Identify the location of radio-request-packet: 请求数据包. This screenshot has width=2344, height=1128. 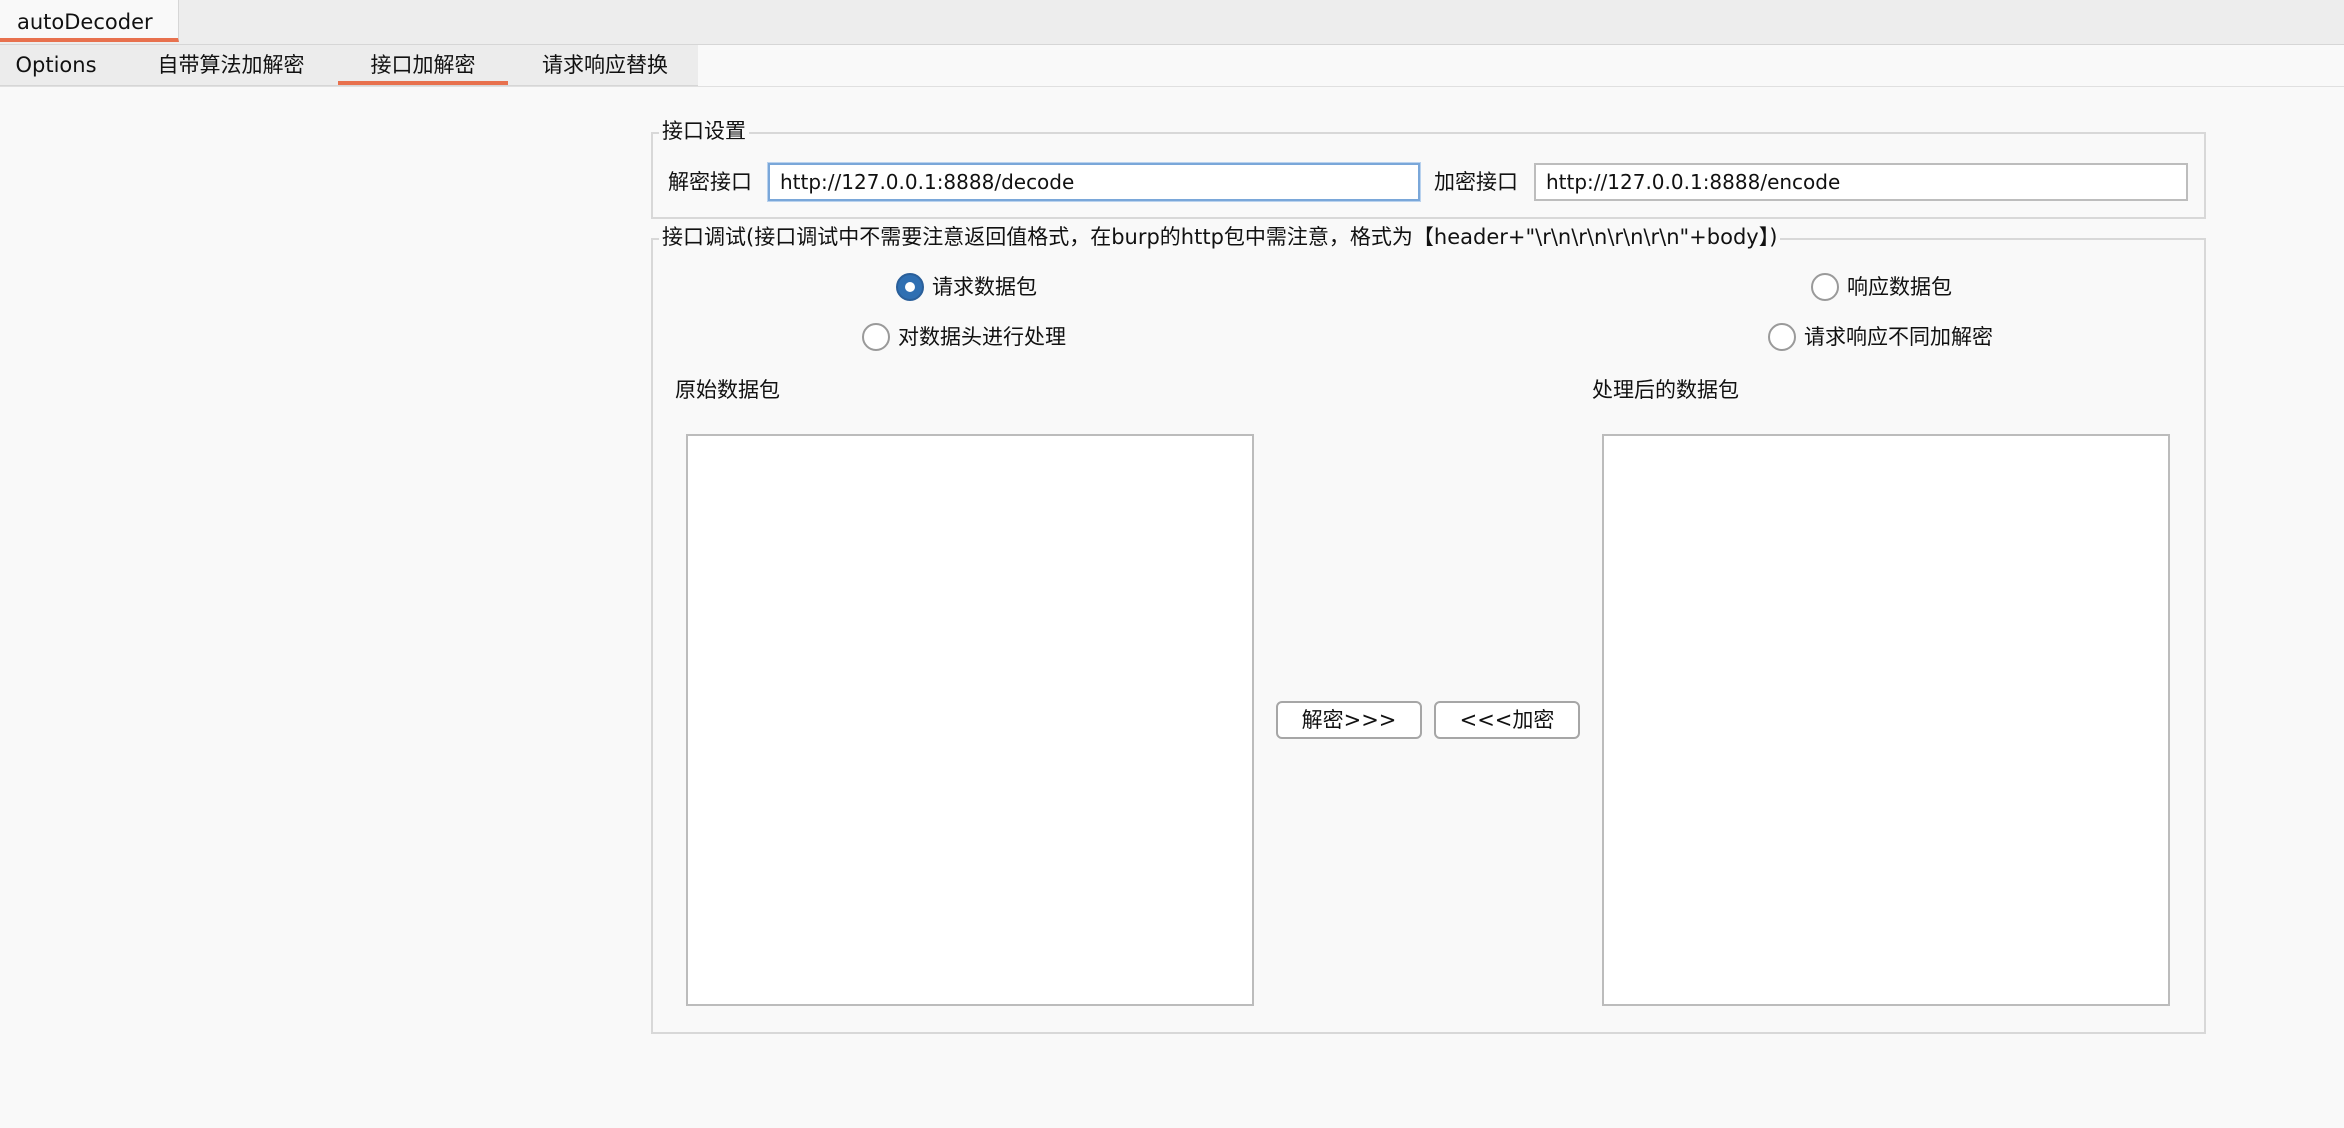
(966, 287).